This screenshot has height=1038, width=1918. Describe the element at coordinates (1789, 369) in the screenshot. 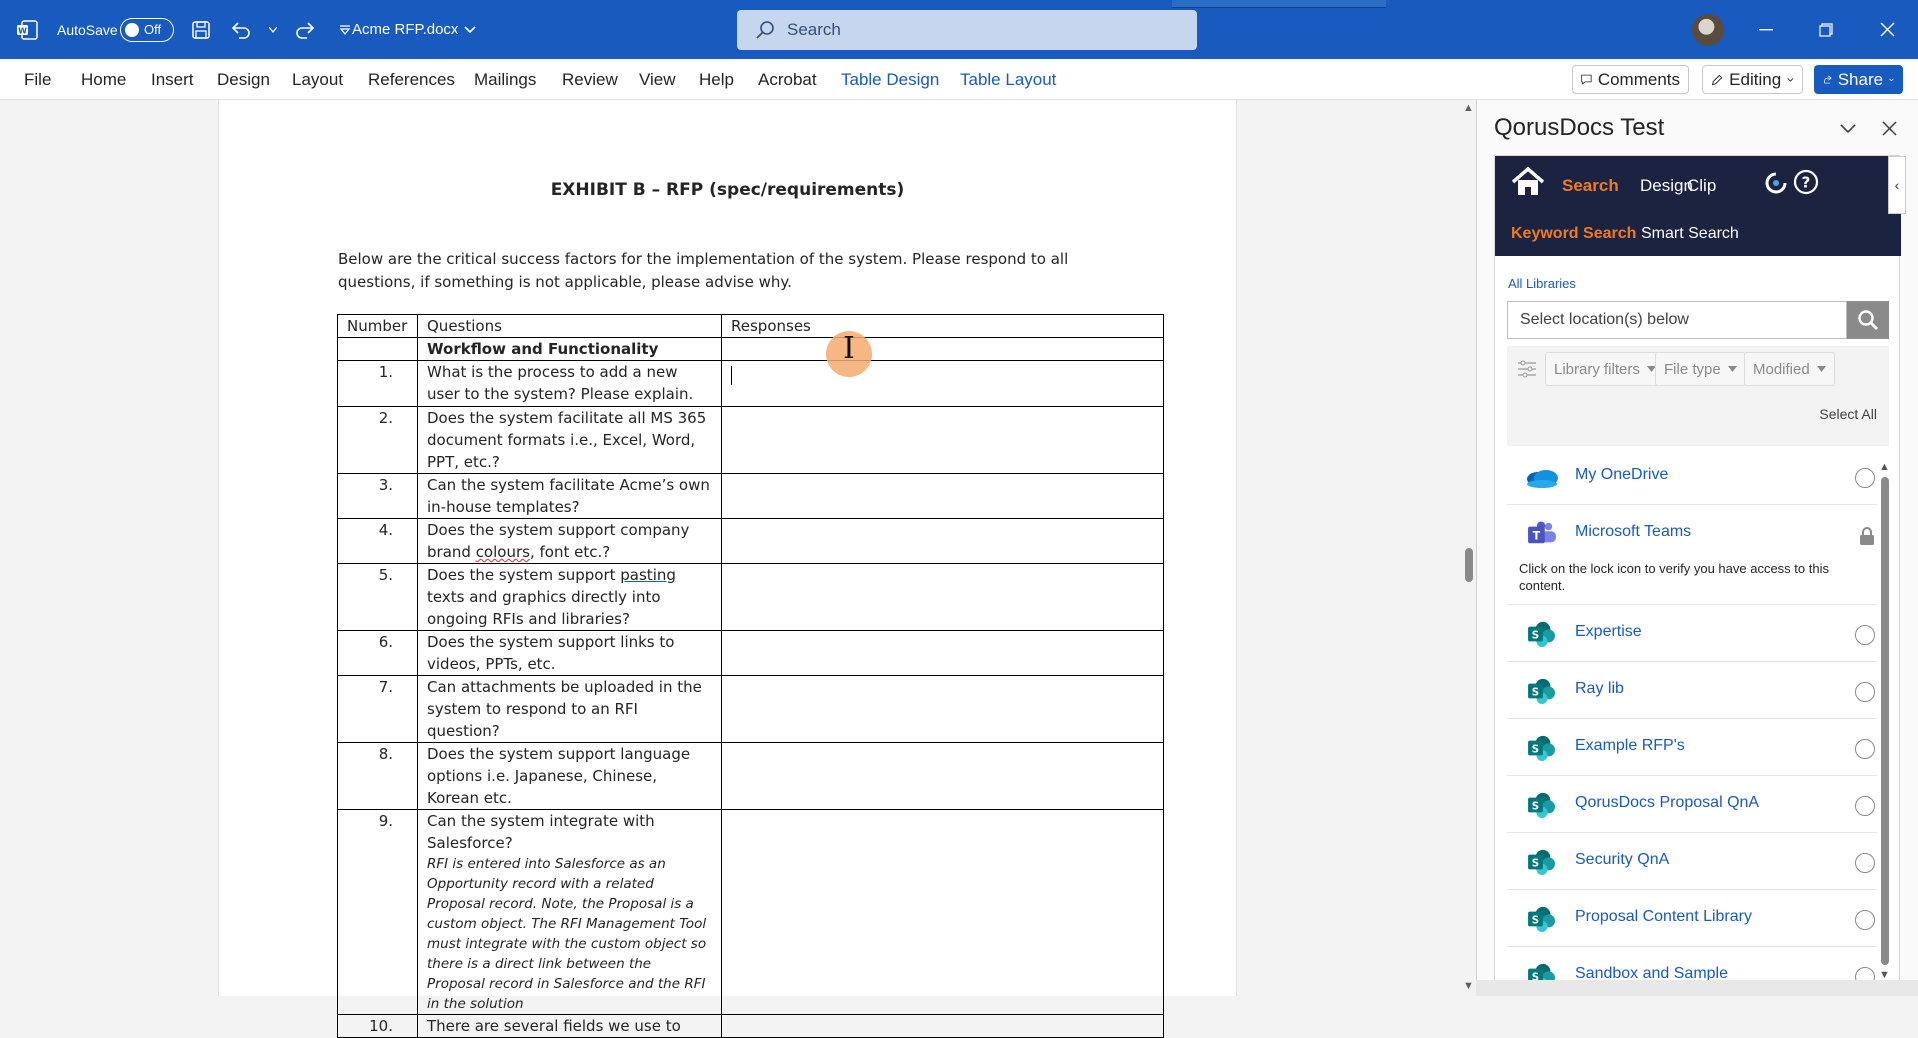

I see `modified-dropdown: Modified` at that location.